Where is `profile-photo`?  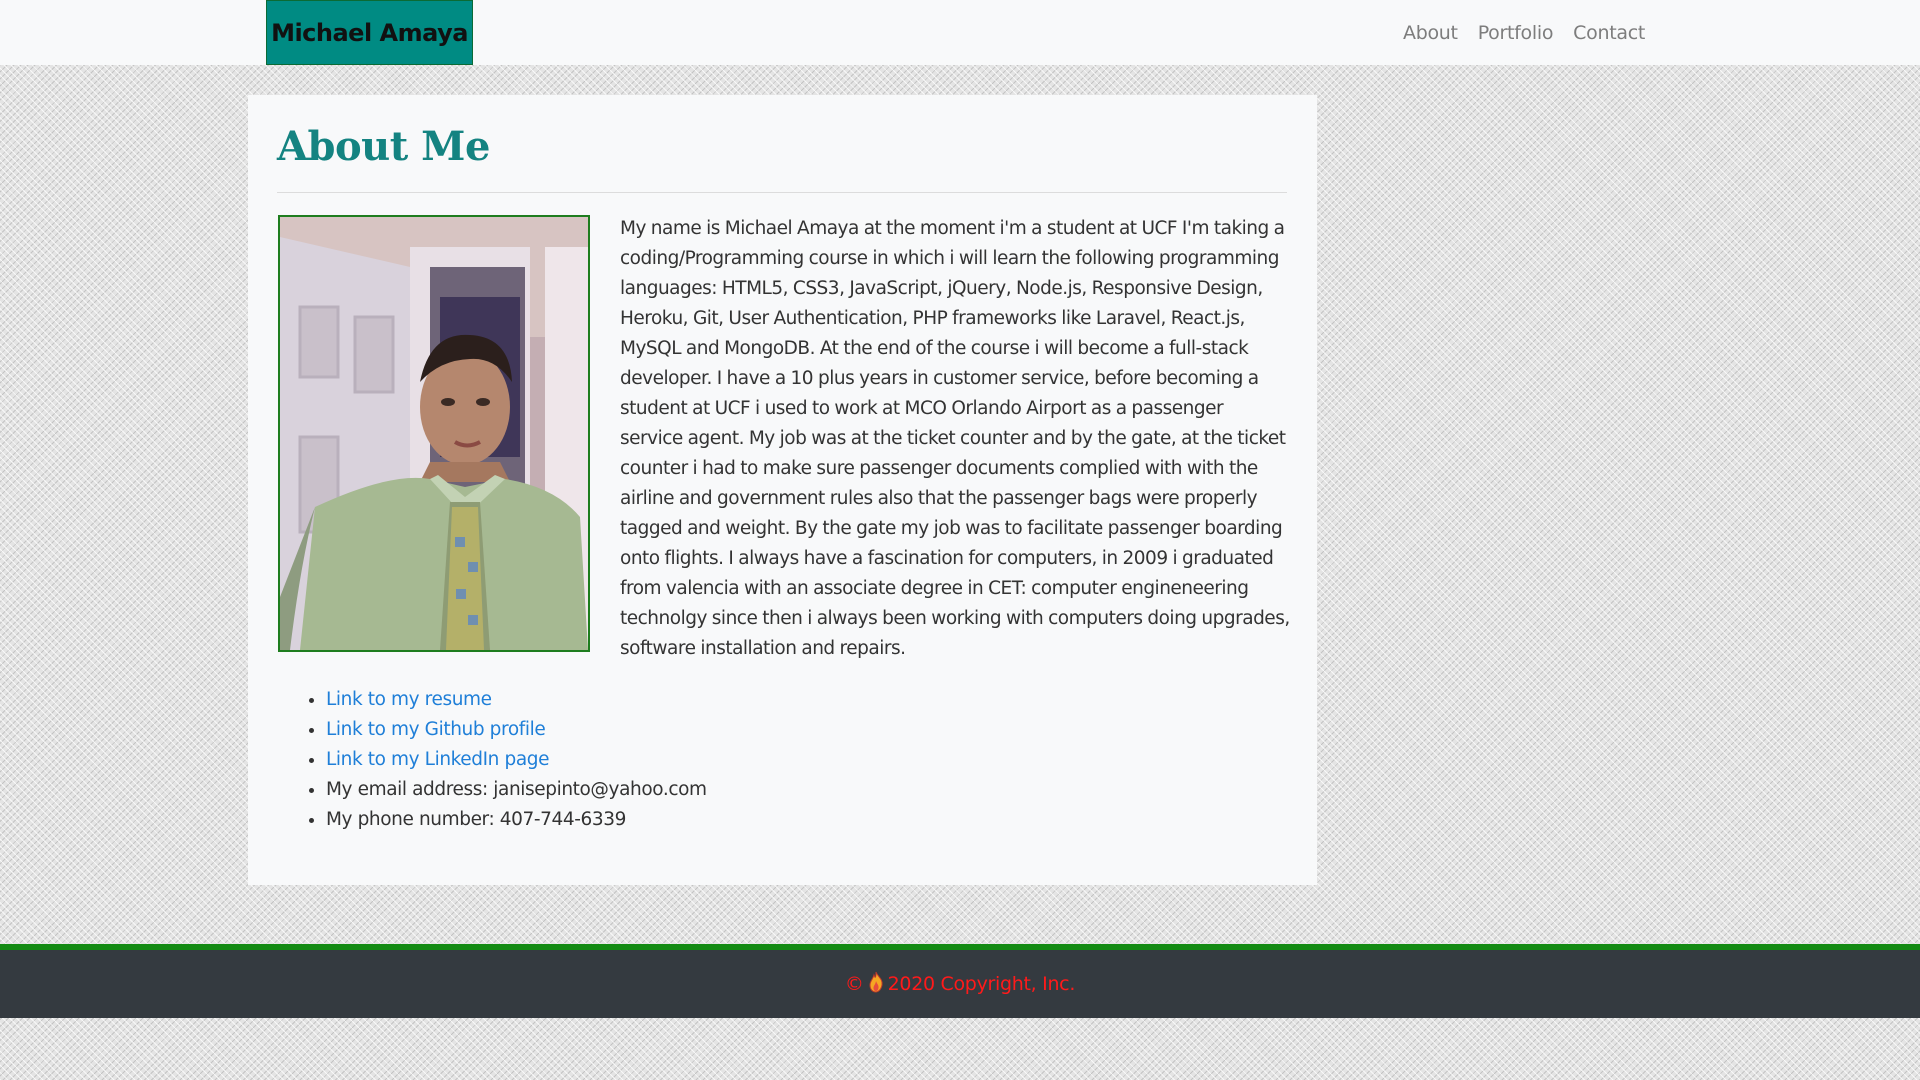 profile-photo is located at coordinates (434, 433).